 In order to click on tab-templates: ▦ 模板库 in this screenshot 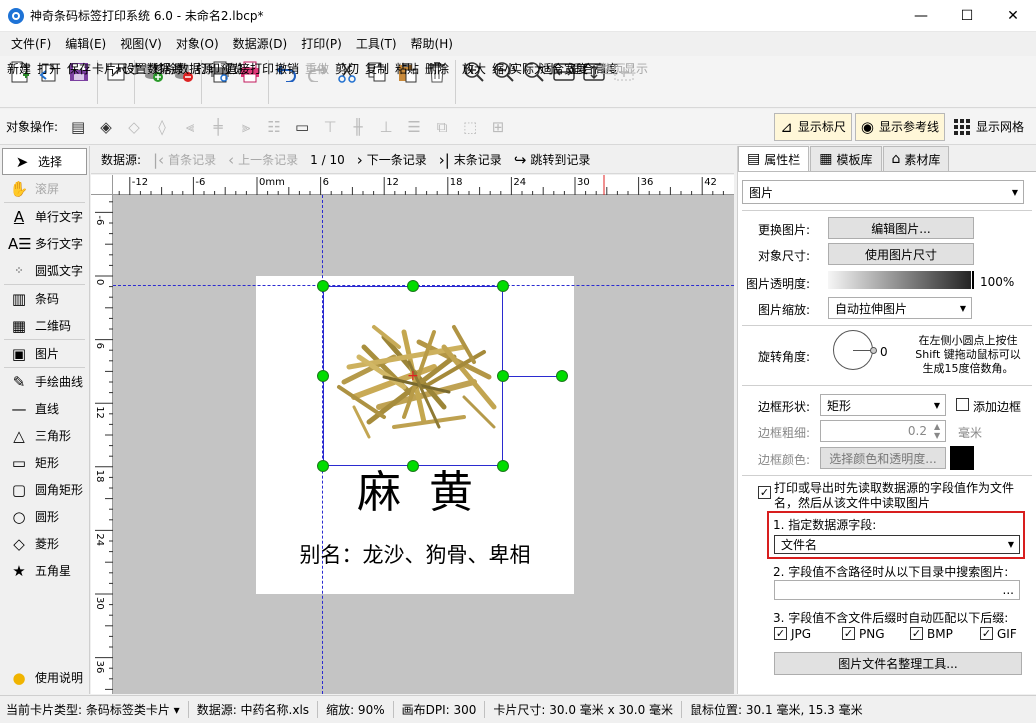, I will do `click(846, 158)`.